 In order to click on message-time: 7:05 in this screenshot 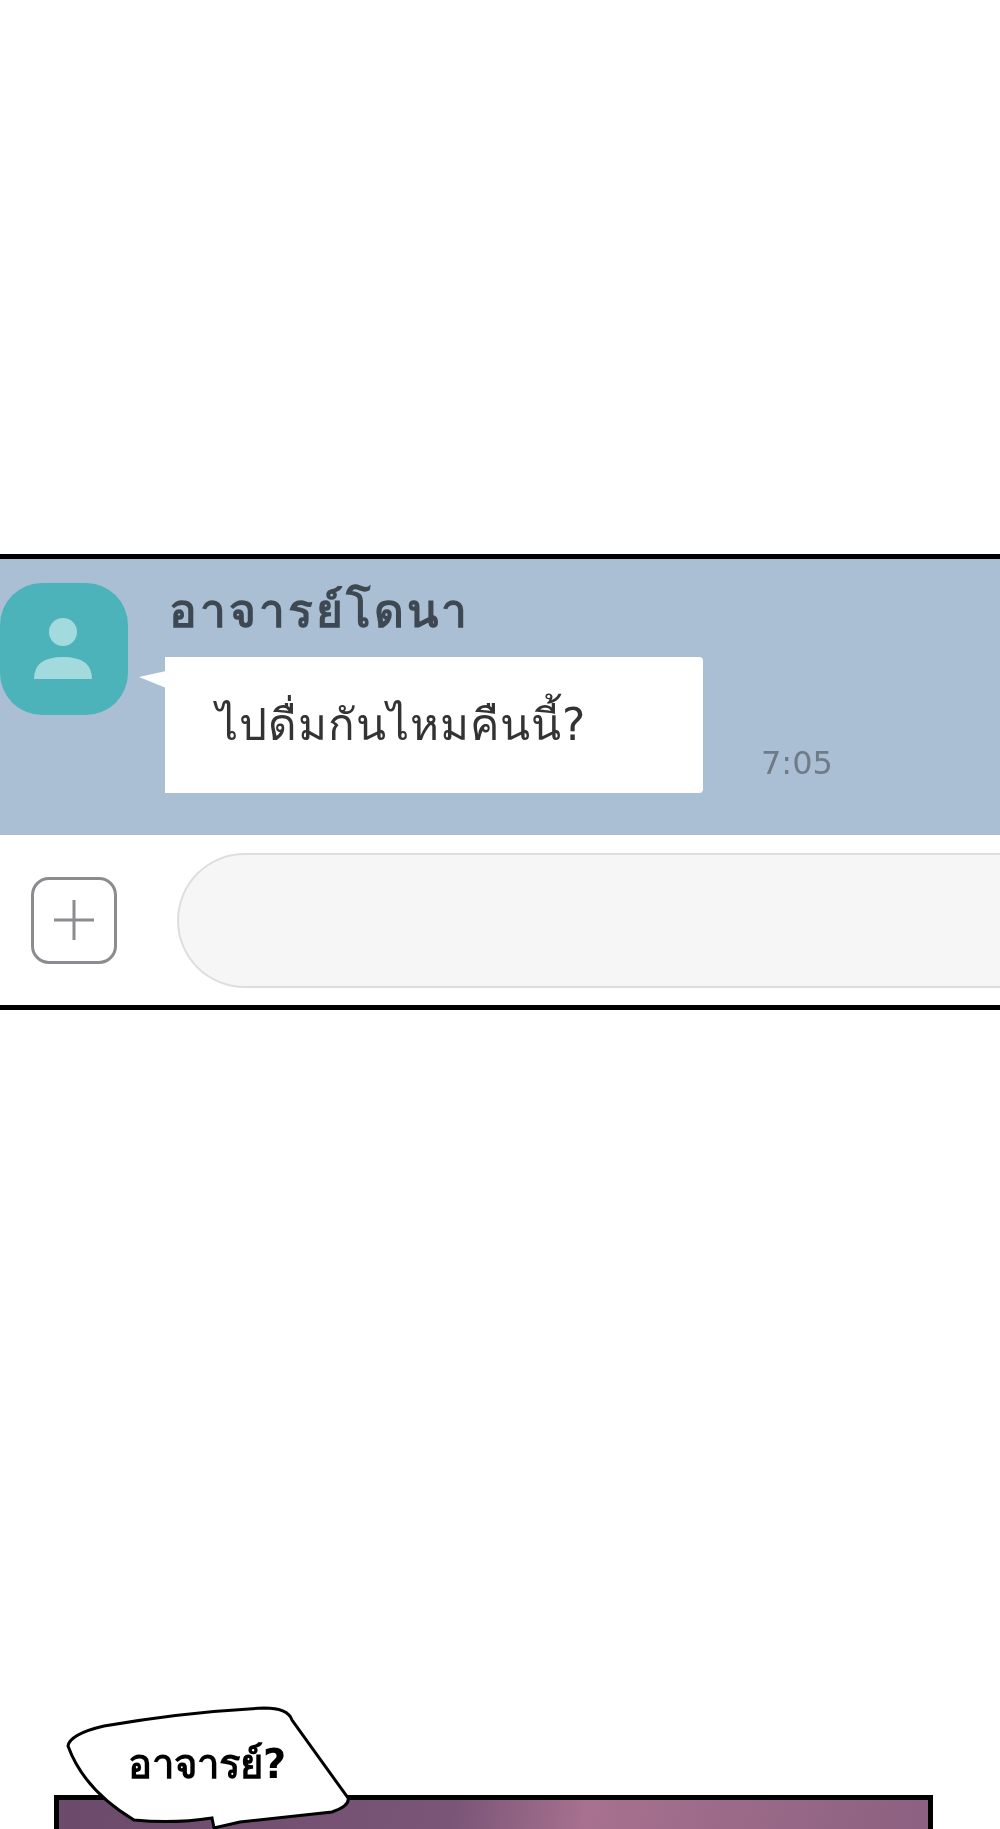, I will do `click(797, 763)`.